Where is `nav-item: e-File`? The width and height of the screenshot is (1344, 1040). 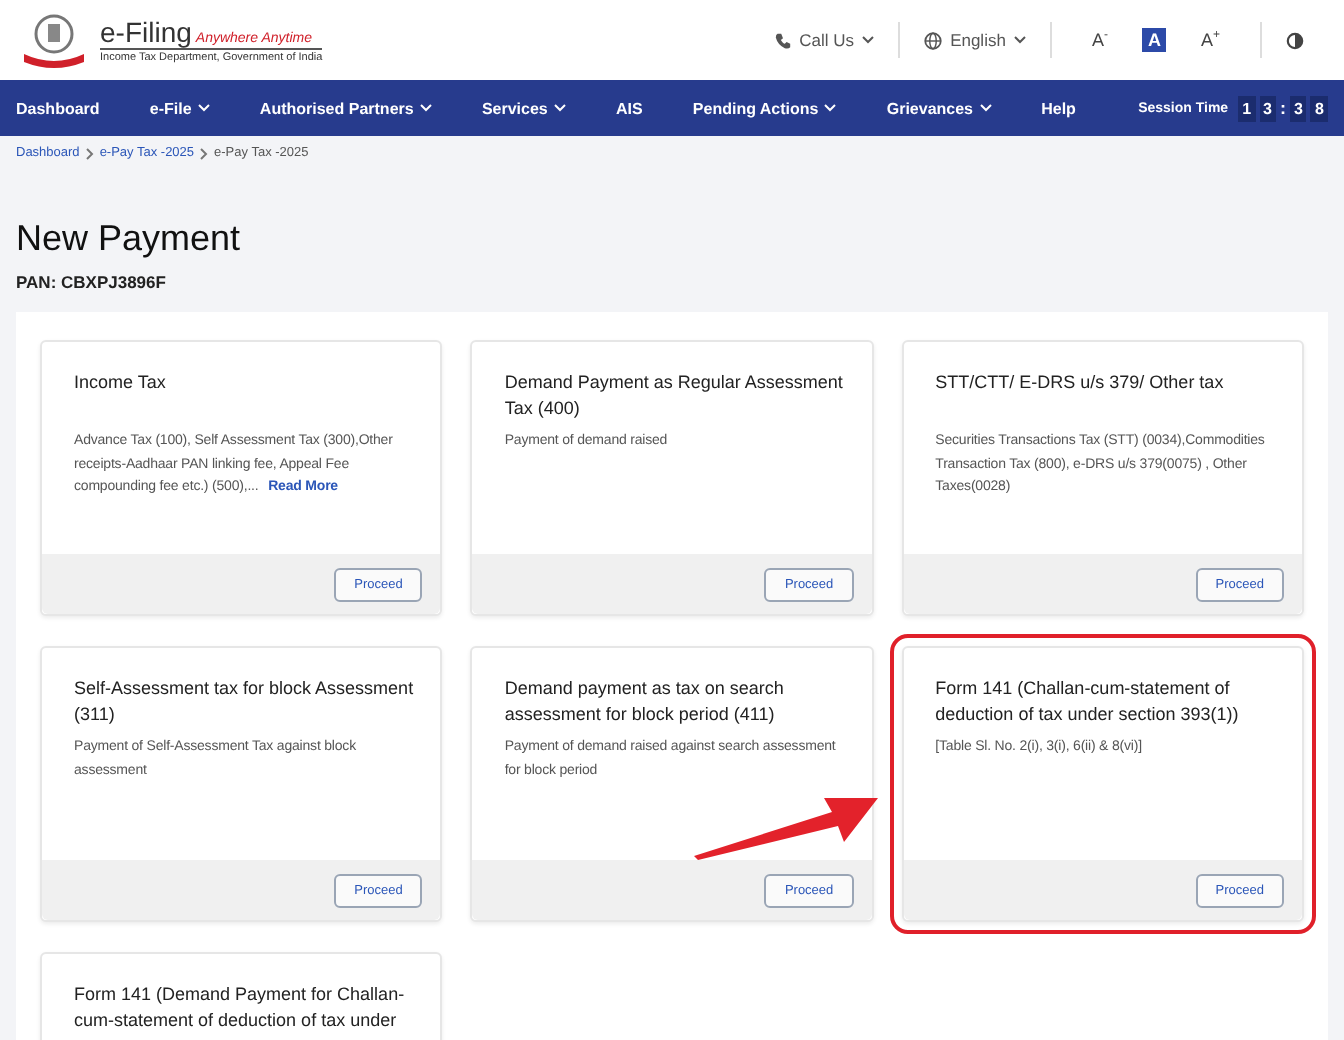
nav-item: e-File is located at coordinates (179, 108).